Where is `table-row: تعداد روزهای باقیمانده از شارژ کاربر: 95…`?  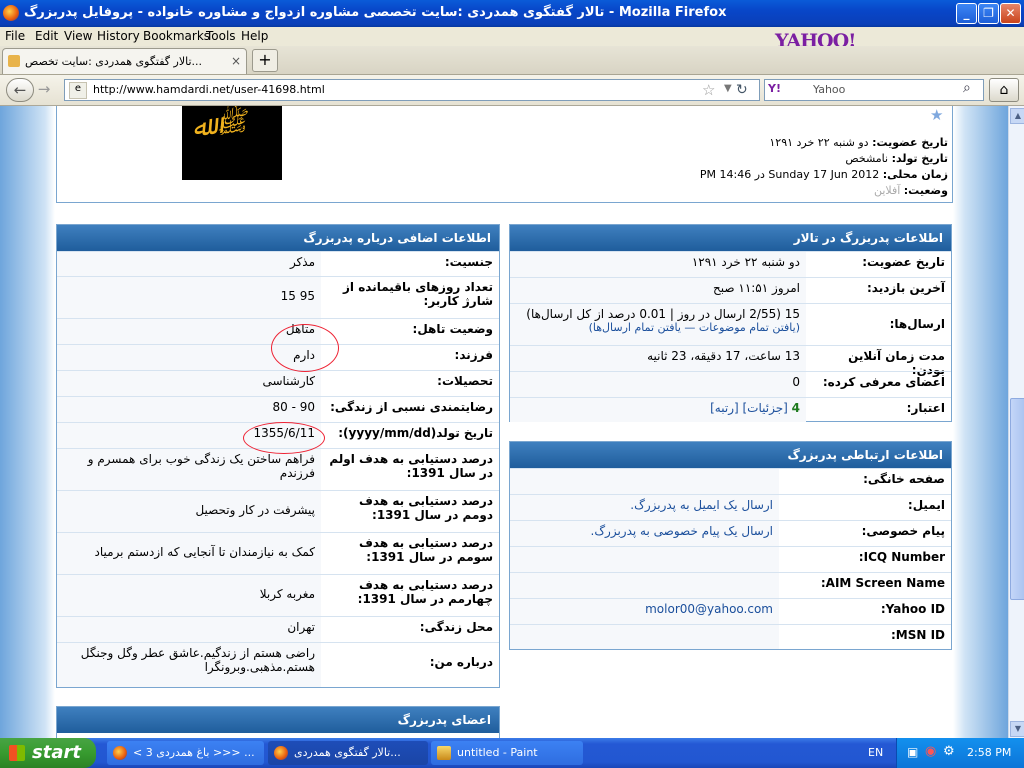 table-row: تعداد روزهای باقیمانده از شارژ کاربر: 95… is located at coordinates (278, 297).